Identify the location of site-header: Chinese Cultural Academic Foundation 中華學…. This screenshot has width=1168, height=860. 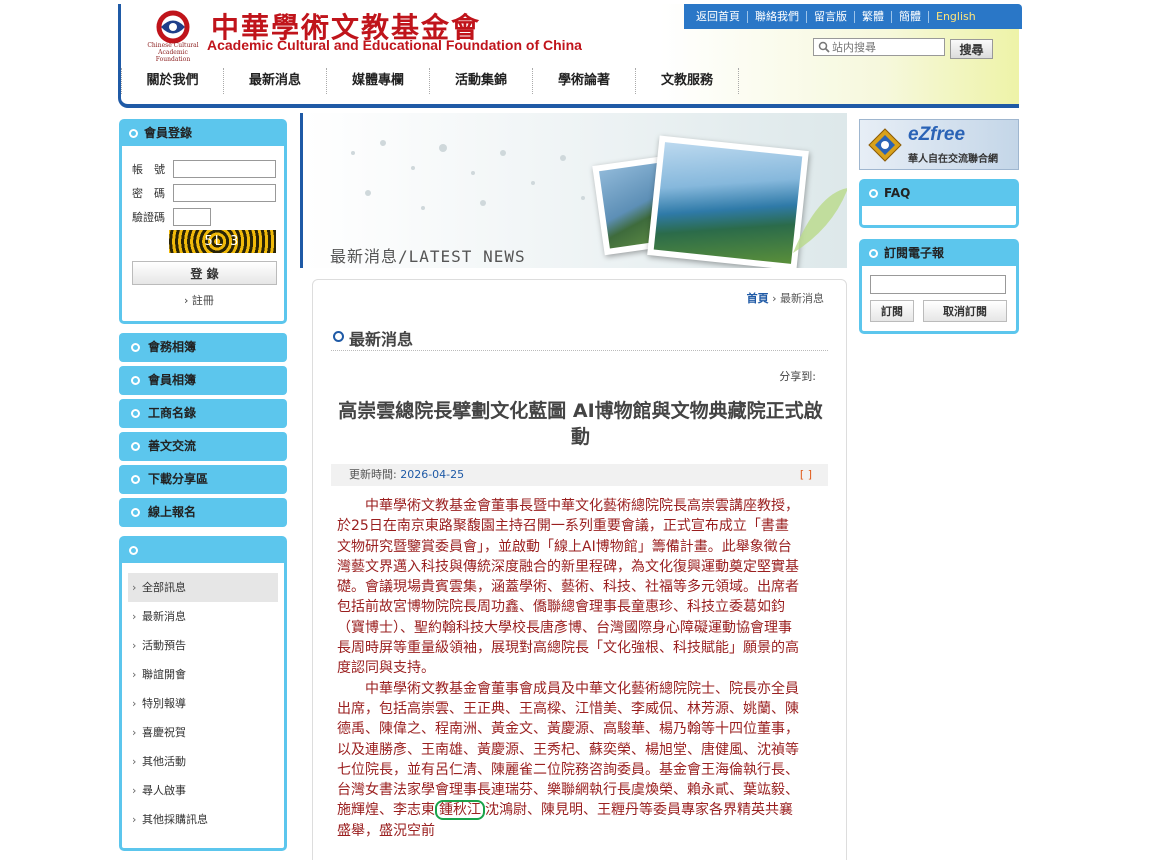
(570, 56).